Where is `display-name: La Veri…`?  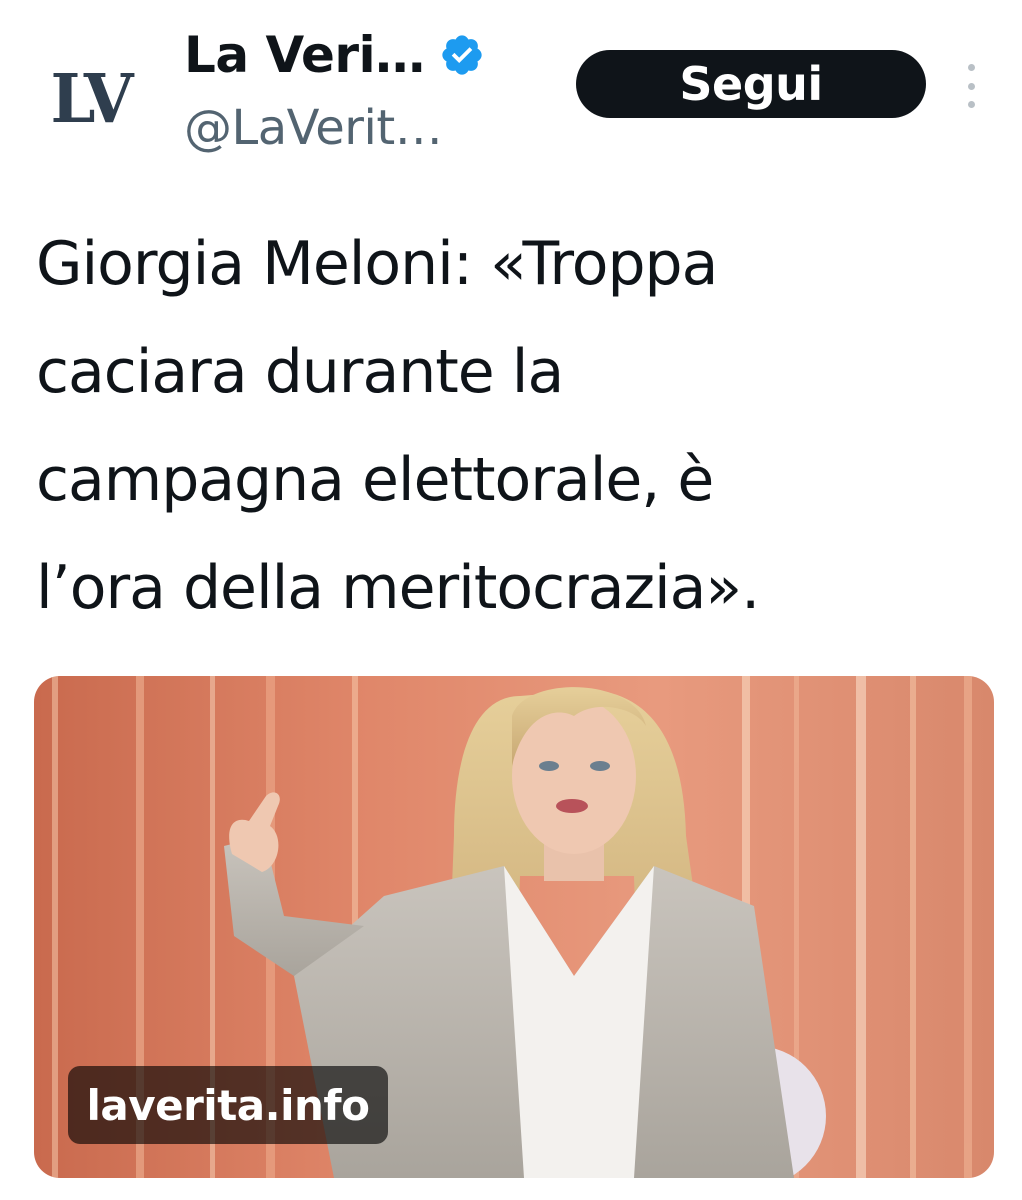 display-name: La Veri… is located at coordinates (304, 55).